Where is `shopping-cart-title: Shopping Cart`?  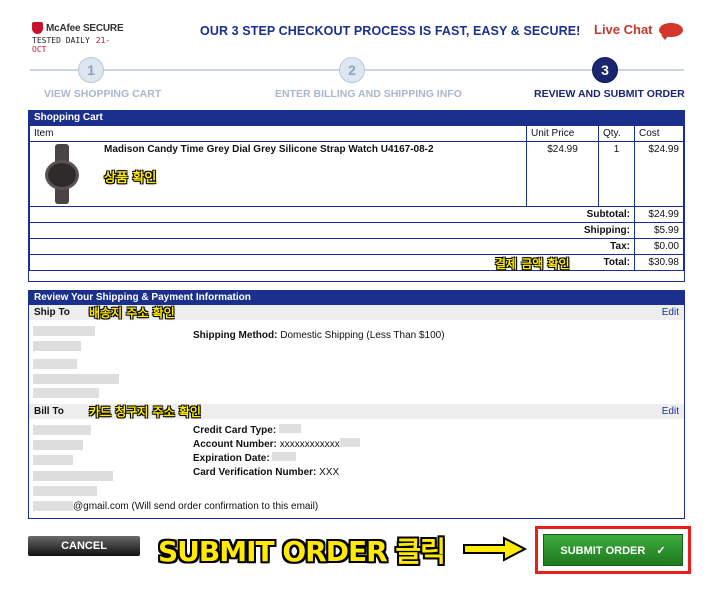
shopping-cart-title: Shopping Cart is located at coordinates (356, 118).